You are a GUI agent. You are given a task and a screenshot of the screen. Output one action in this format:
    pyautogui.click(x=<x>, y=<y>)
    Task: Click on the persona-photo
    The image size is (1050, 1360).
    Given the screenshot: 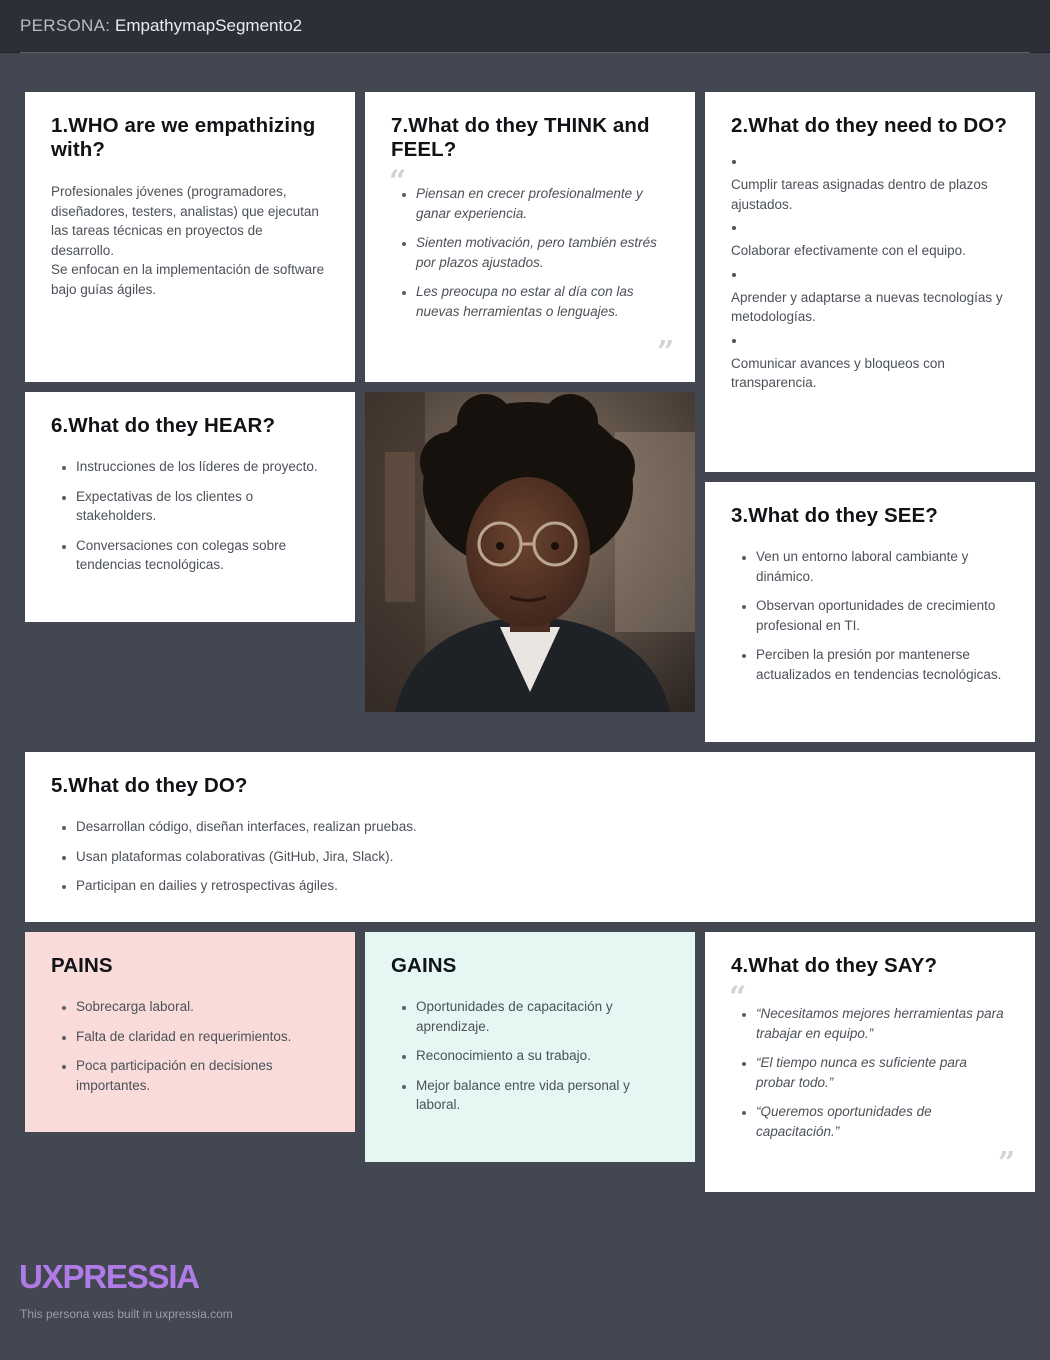 What is the action you would take?
    pyautogui.click(x=530, y=552)
    